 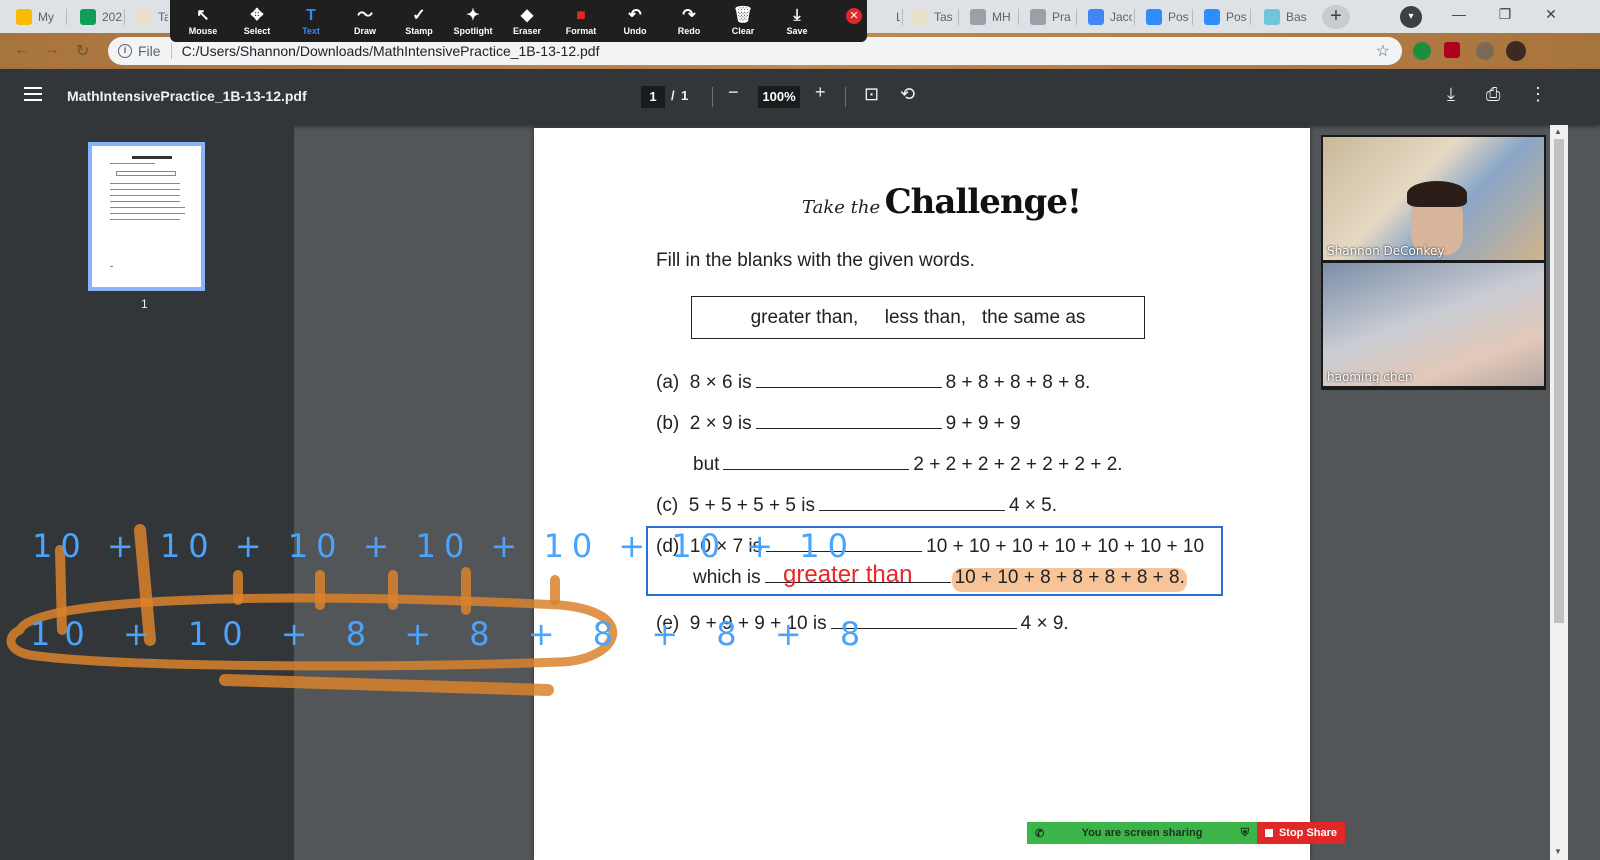 What do you see at coordinates (1493, 94) in the screenshot?
I see `print-icon: ⎙` at bounding box center [1493, 94].